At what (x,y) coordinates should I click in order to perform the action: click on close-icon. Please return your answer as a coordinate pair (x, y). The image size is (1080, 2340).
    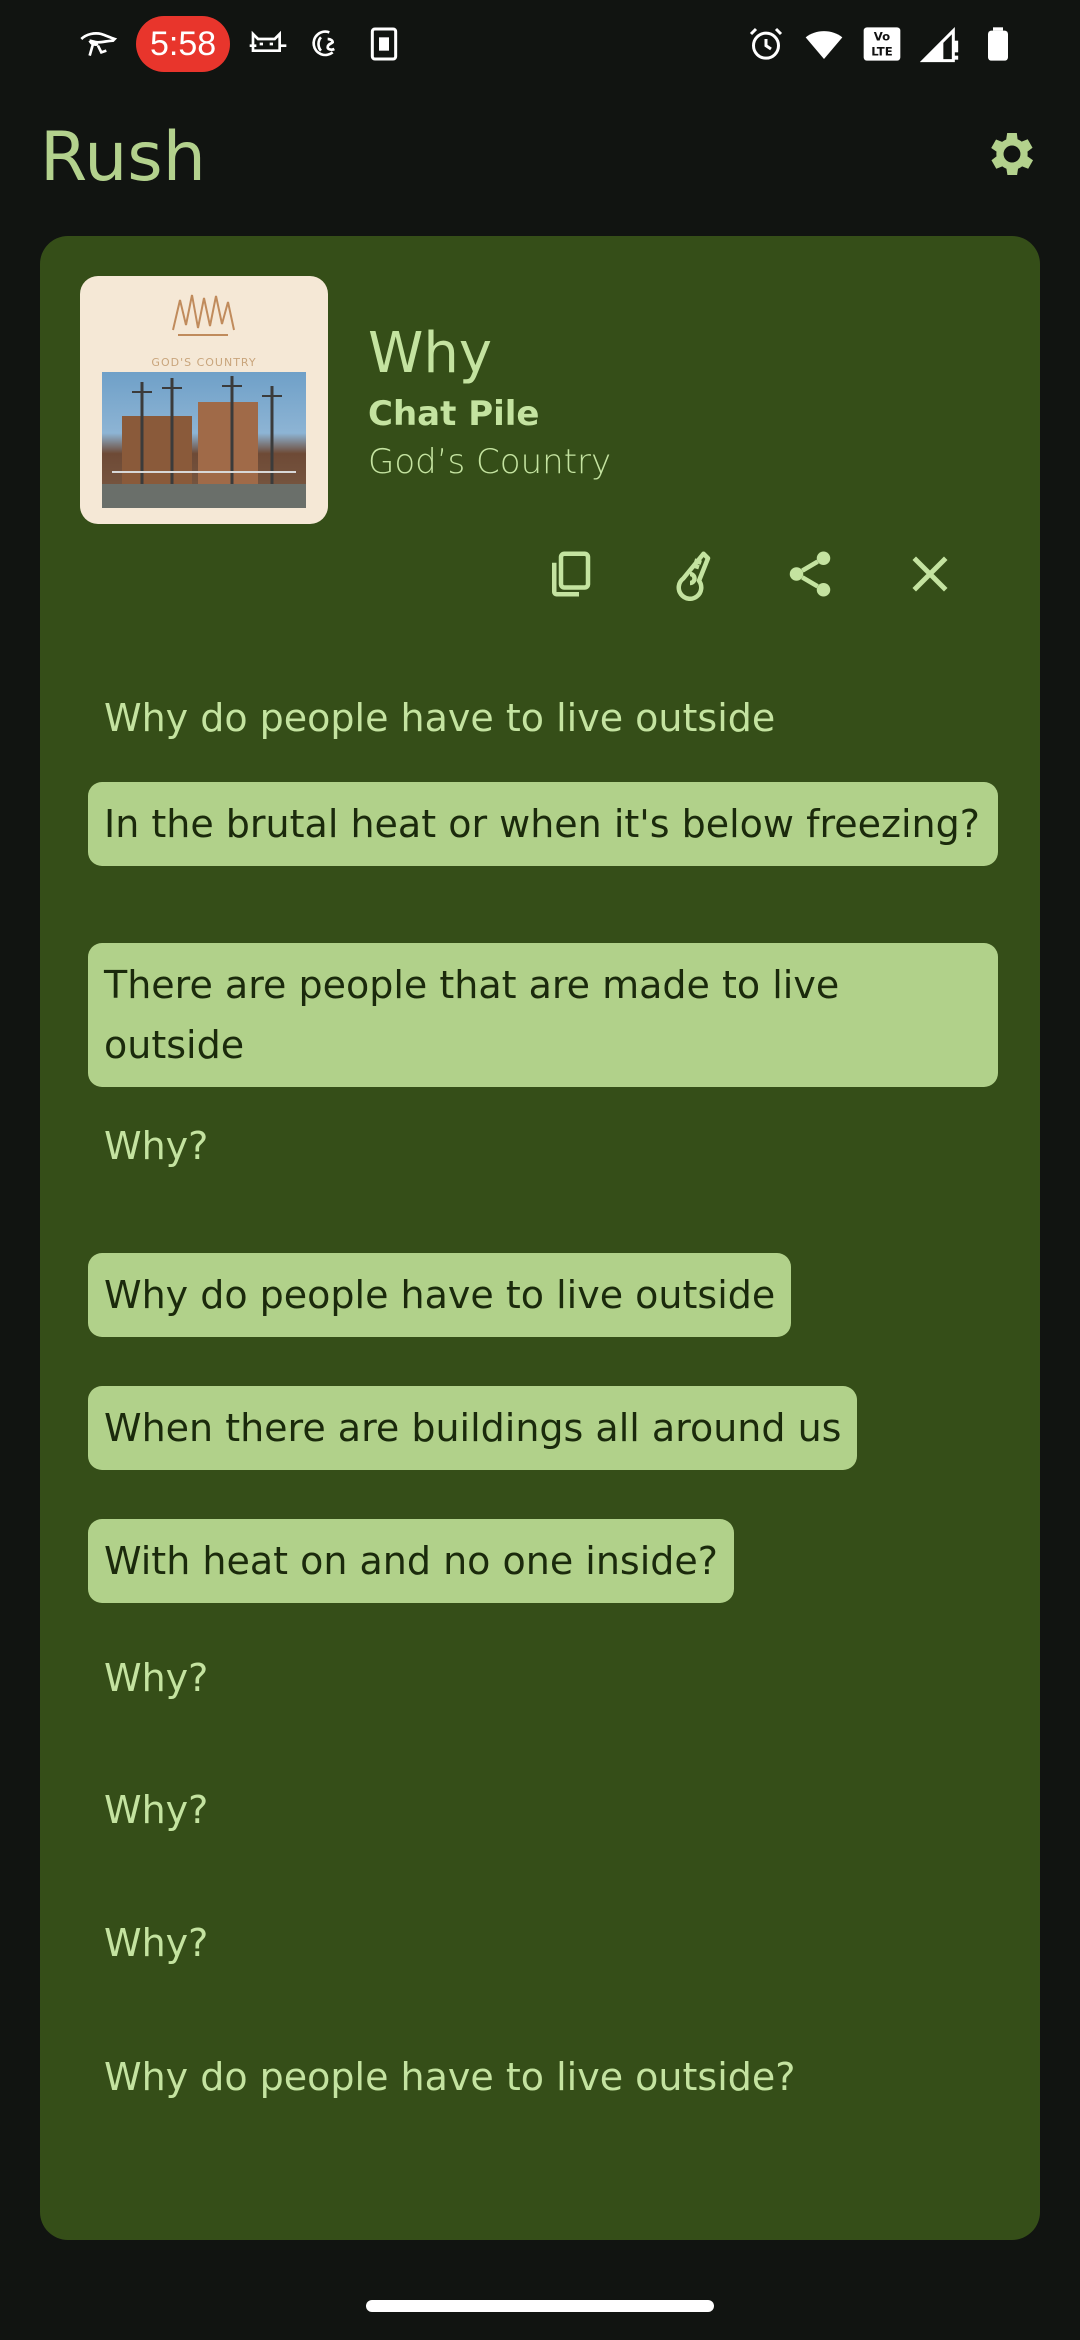
    Looking at the image, I should click on (930, 576).